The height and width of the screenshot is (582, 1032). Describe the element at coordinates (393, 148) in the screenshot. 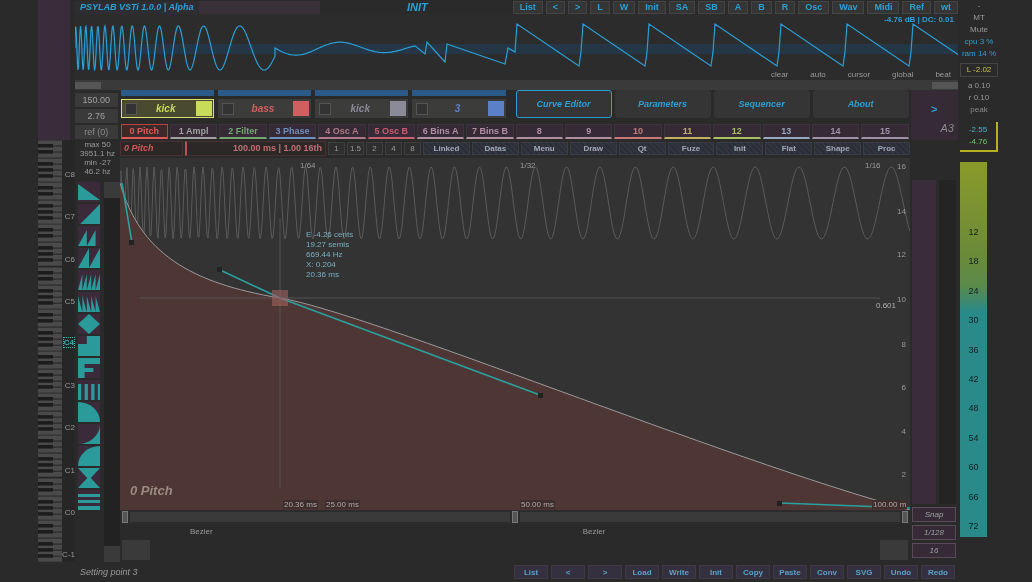

I see `division-button: 4` at that location.